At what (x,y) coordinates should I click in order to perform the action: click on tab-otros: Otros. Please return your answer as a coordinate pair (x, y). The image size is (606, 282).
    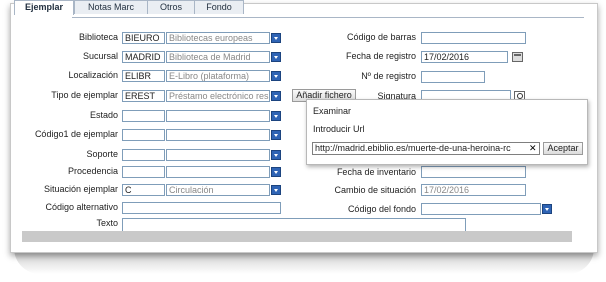
    Looking at the image, I should click on (171, 7).